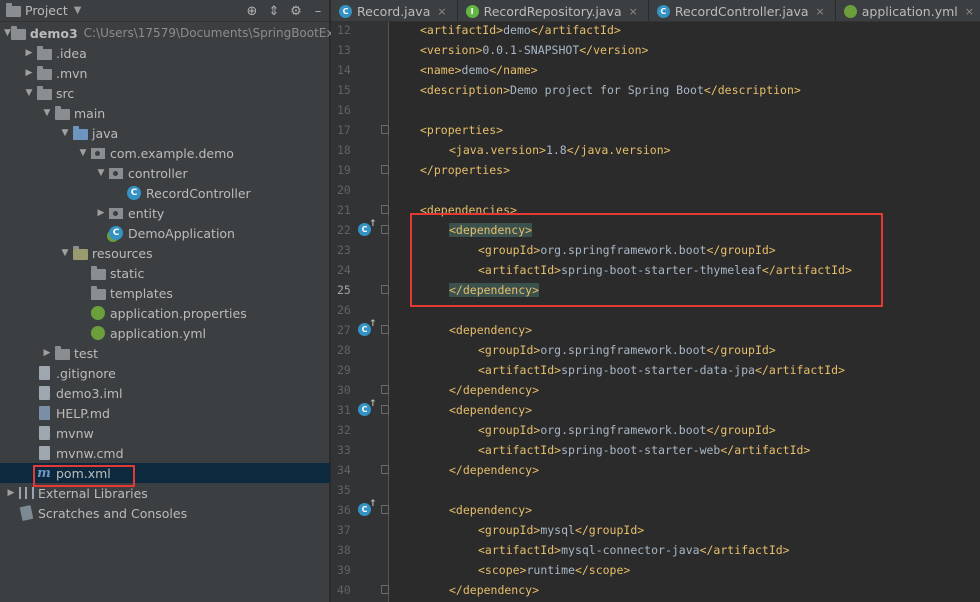 The height and width of the screenshot is (602, 980). What do you see at coordinates (296, 11) in the screenshot?
I see `gear-icon: ⚙` at bounding box center [296, 11].